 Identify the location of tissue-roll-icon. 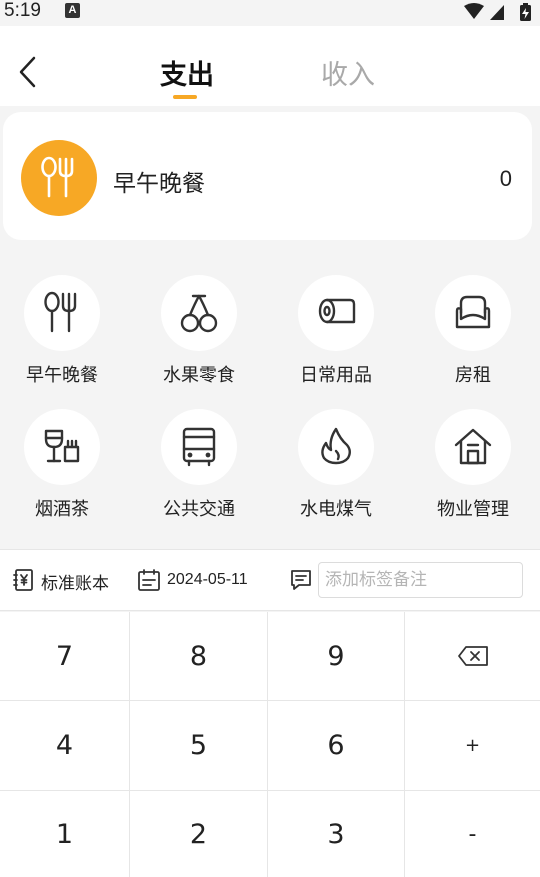
(337, 311).